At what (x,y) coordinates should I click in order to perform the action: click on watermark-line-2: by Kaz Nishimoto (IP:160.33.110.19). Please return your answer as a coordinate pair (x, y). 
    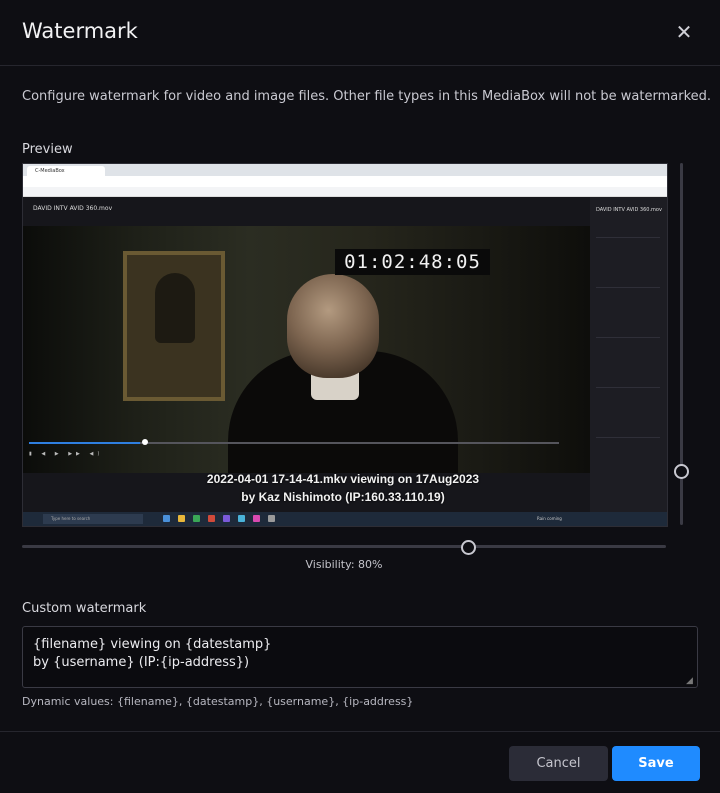
    Looking at the image, I should click on (343, 497).